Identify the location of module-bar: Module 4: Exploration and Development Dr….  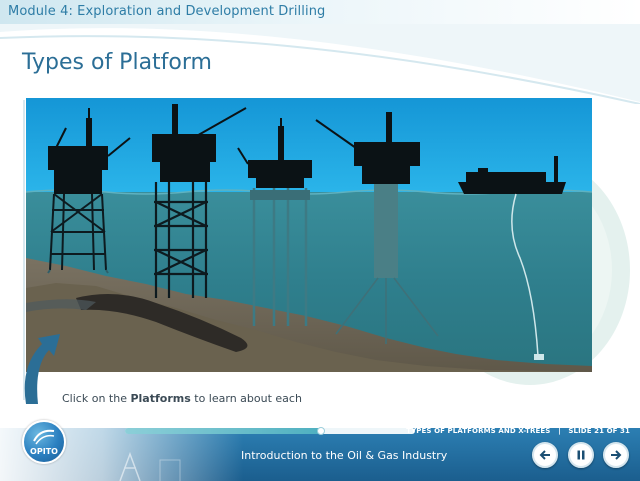
(320, 12).